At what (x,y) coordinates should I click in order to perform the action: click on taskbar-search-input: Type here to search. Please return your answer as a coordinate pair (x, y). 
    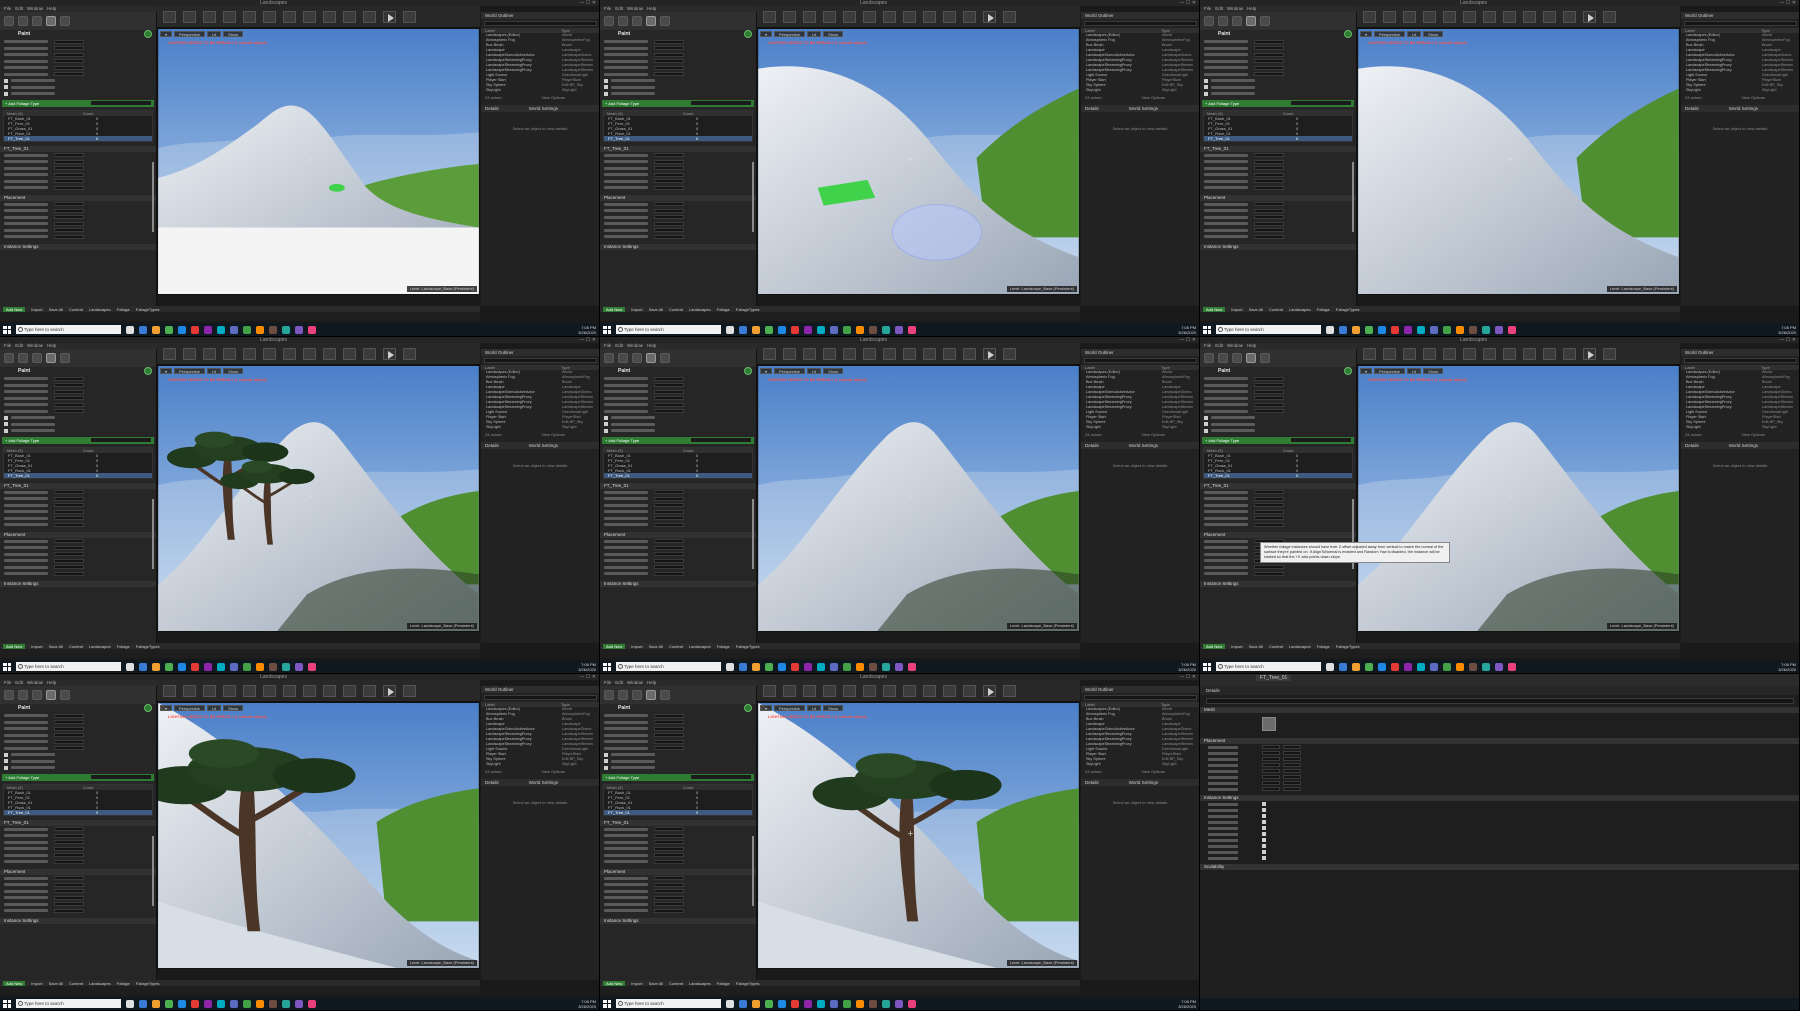
    Looking at the image, I should click on (668, 329).